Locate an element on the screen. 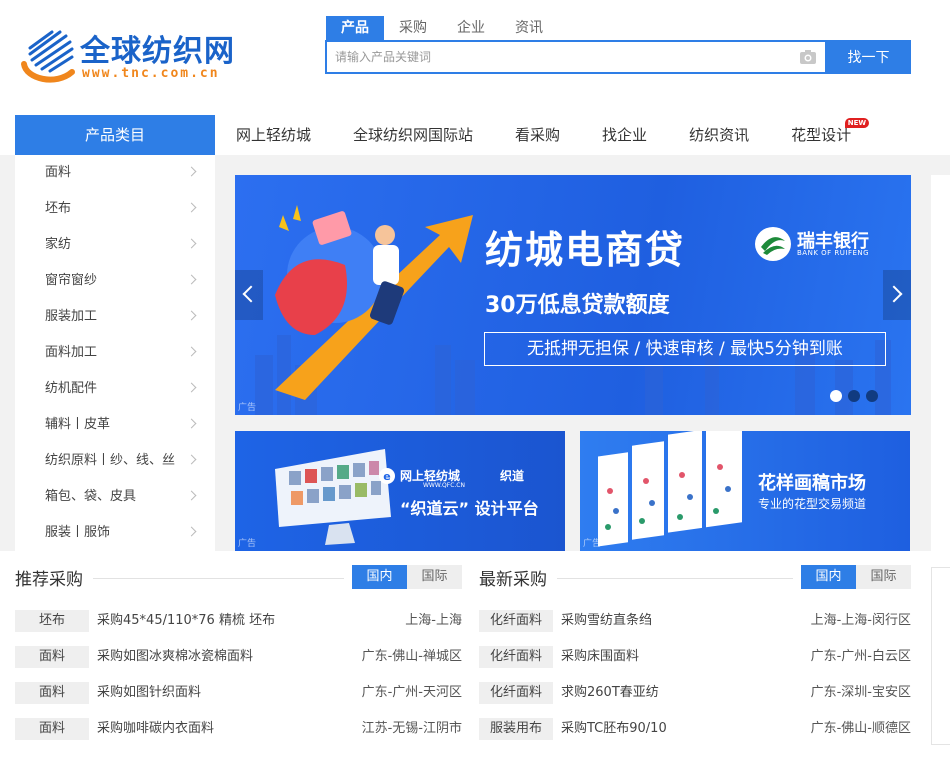 The image size is (950, 764). search-box is located at coordinates (576, 57).